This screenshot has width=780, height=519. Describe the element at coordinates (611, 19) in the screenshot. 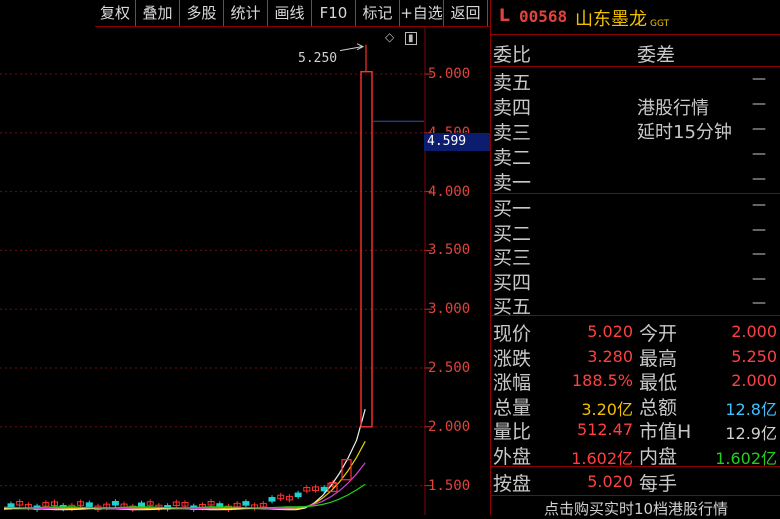

I see `stock-name: 山东墨龙` at that location.